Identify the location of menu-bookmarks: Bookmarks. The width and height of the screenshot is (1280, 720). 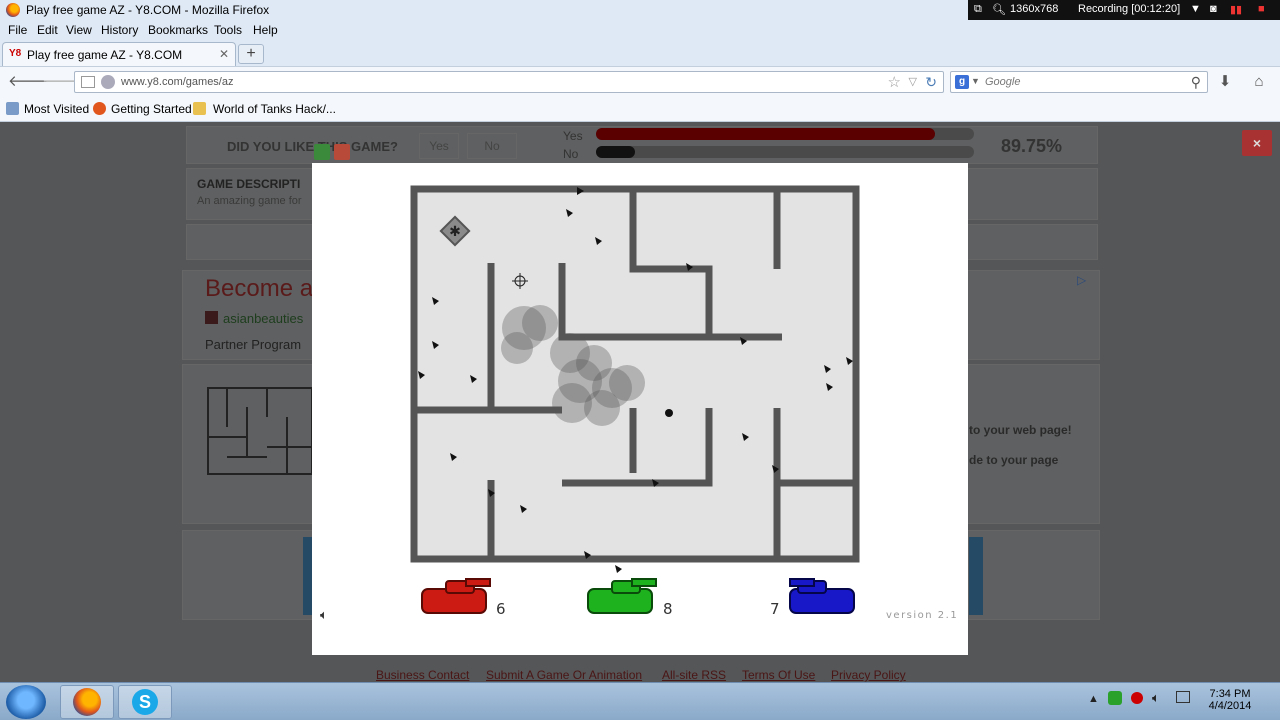
(178, 30).